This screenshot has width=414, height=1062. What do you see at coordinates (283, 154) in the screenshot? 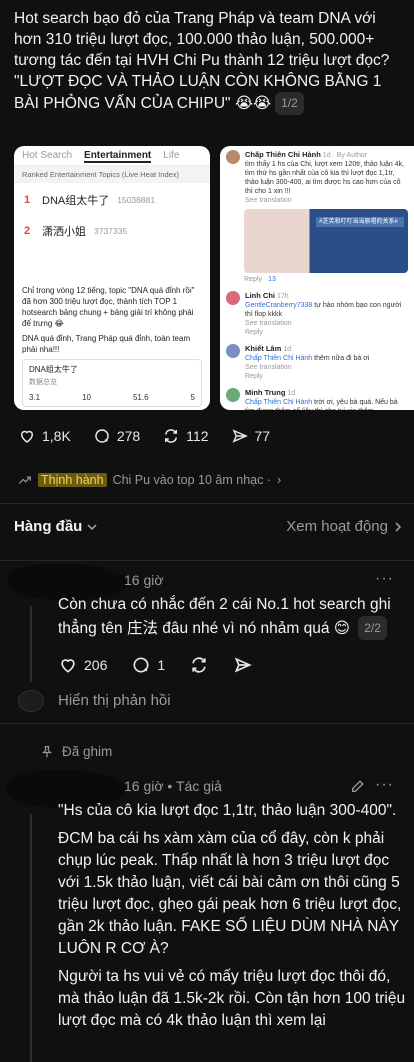
I see `image-author-name: Chấp Thiên Chỉ Hành` at bounding box center [283, 154].